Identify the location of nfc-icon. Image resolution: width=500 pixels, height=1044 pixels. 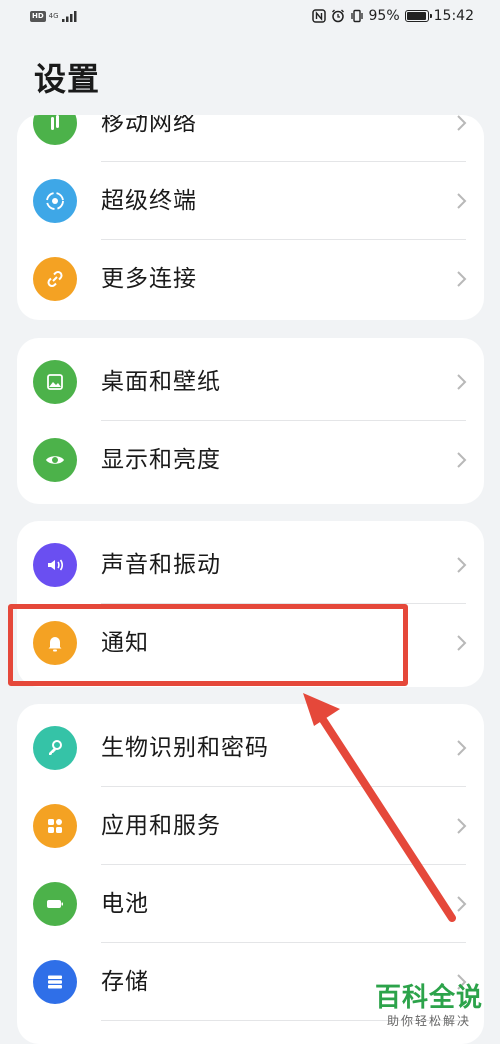
(318, 16).